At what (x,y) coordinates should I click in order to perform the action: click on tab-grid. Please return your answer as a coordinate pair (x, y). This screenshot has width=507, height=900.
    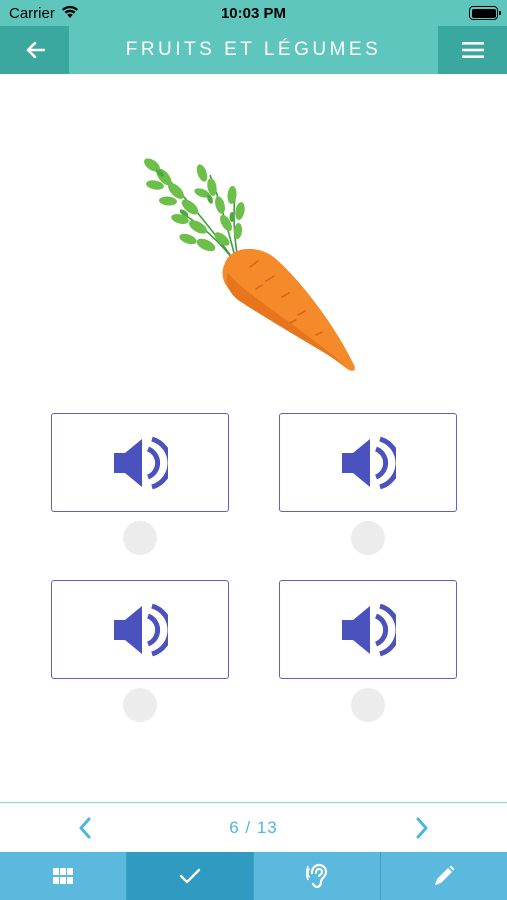
    Looking at the image, I should click on (63, 876).